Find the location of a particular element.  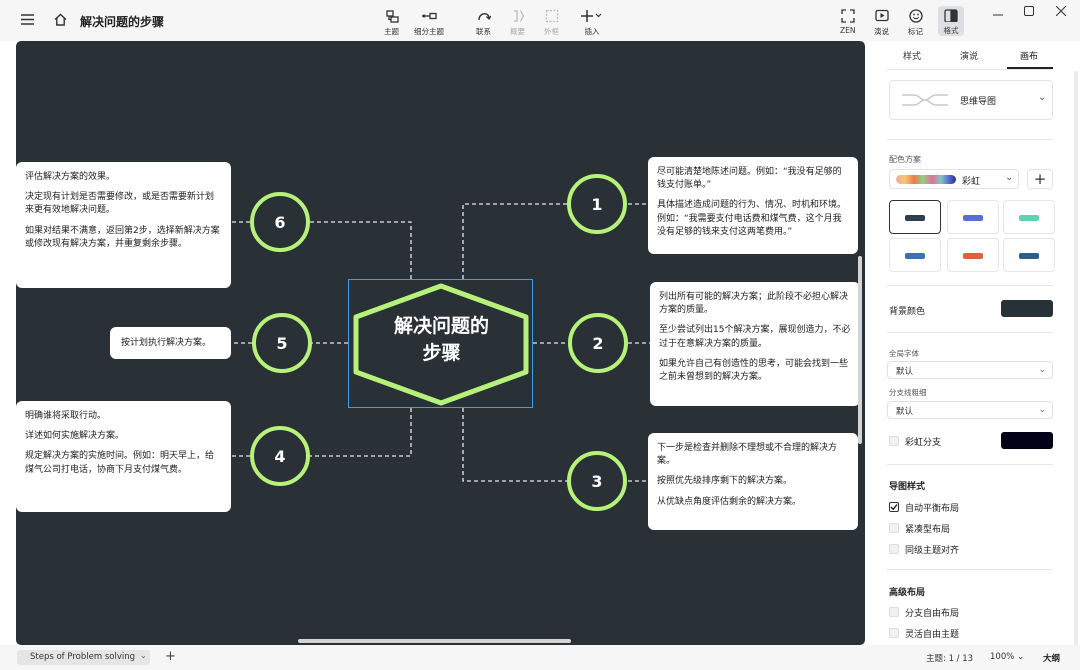

auto-balance-checkbox is located at coordinates (894, 507).